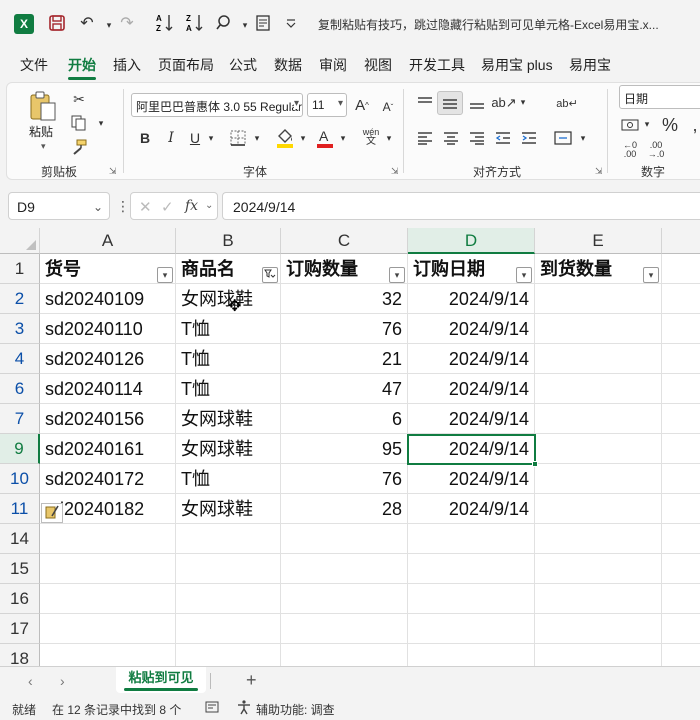 The width and height of the screenshot is (700, 720). I want to click on increase-font-size-icon: A ^, so click(362, 105).